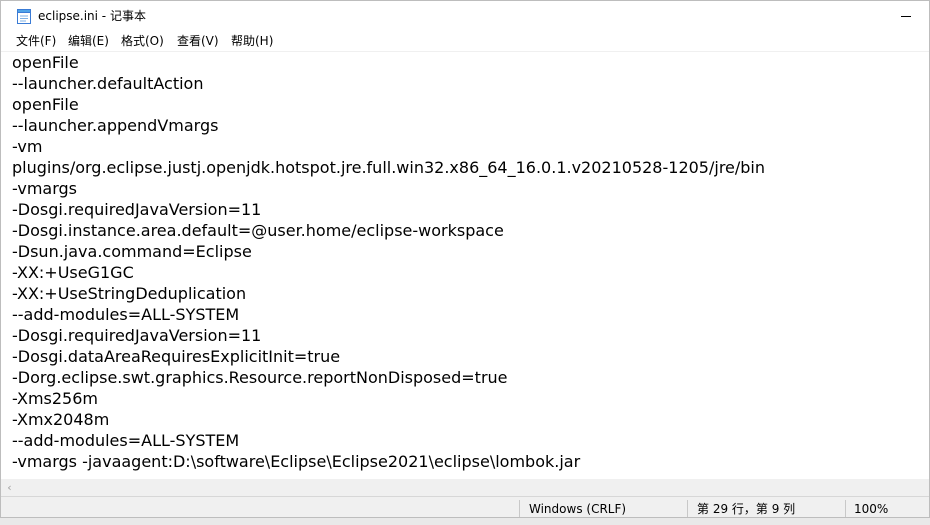 The image size is (930, 525). Describe the element at coordinates (44, 188) in the screenshot. I see `editor-line: -vmargs` at that location.